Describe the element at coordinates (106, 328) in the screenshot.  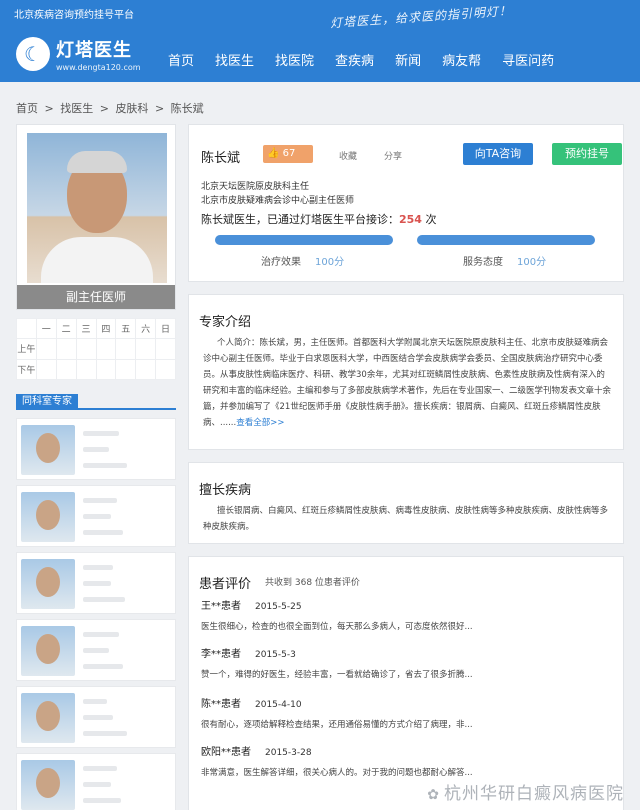
I see `schedule-day: 四` at that location.